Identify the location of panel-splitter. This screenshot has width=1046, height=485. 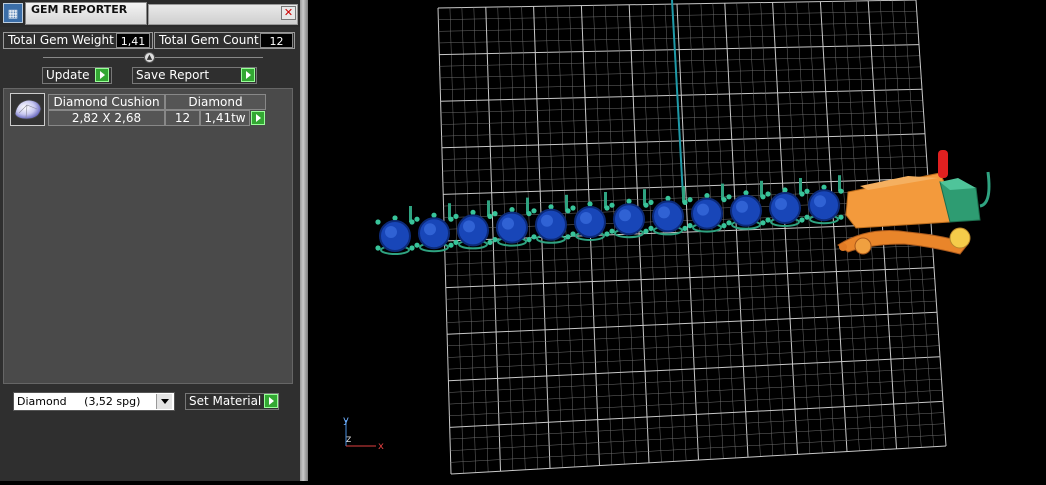
(304, 240).